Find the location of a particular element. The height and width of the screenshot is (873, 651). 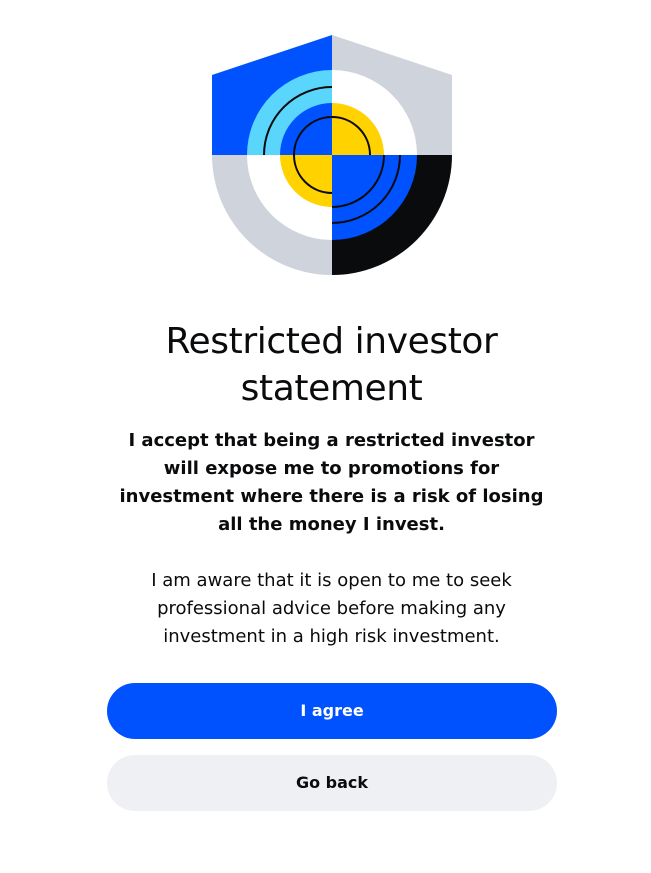

go-back-button: Go back is located at coordinates (332, 783).